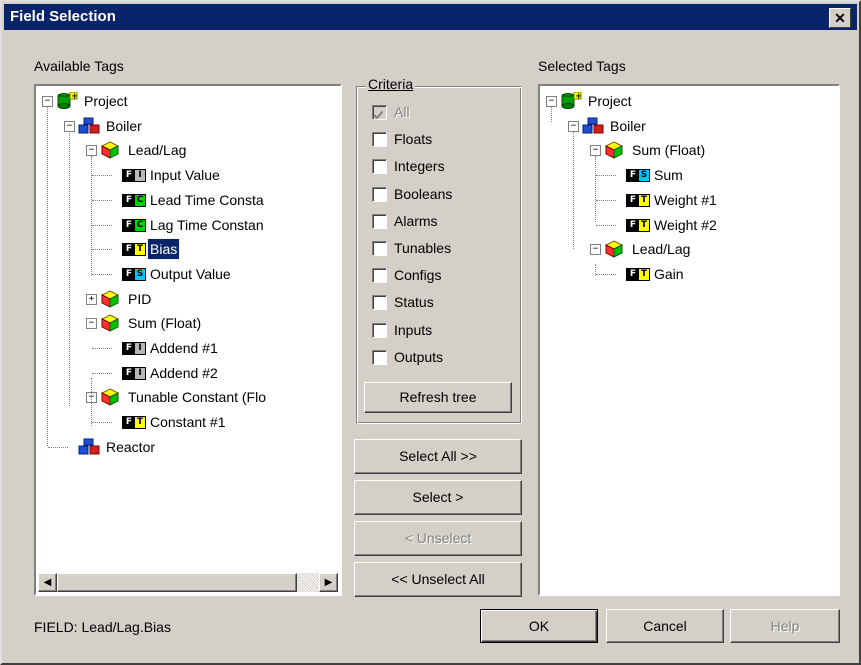 This screenshot has height=665, width=861. I want to click on checkbox-label: Floats, so click(413, 139).